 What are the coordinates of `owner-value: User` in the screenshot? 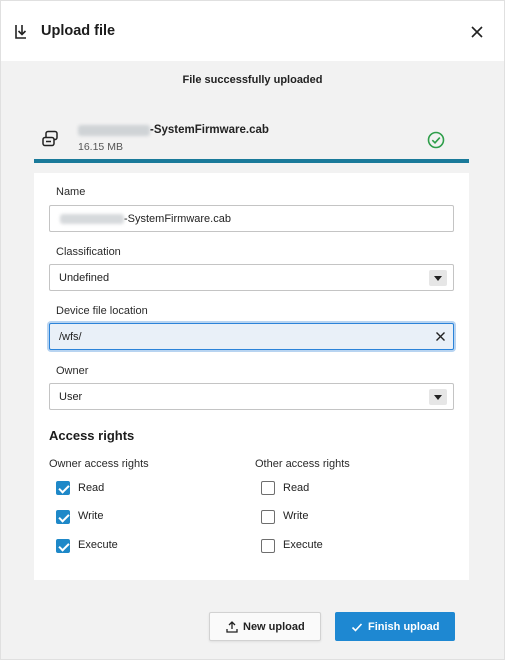 It's located at (71, 397).